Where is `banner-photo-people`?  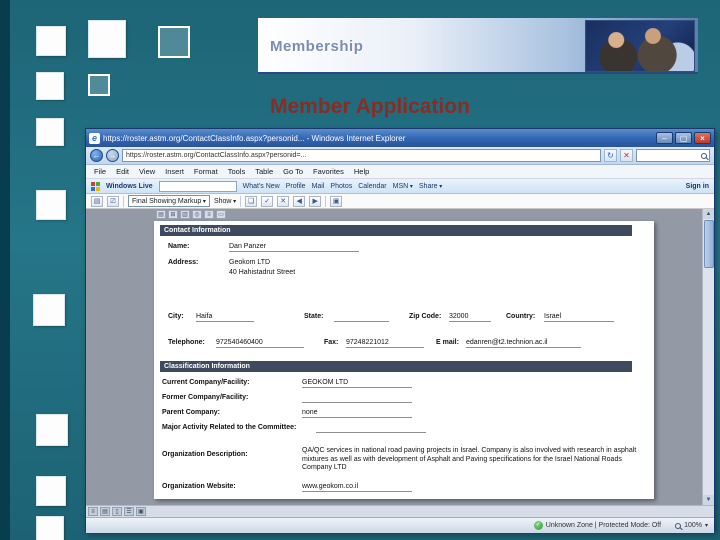 banner-photo-people is located at coordinates (640, 46).